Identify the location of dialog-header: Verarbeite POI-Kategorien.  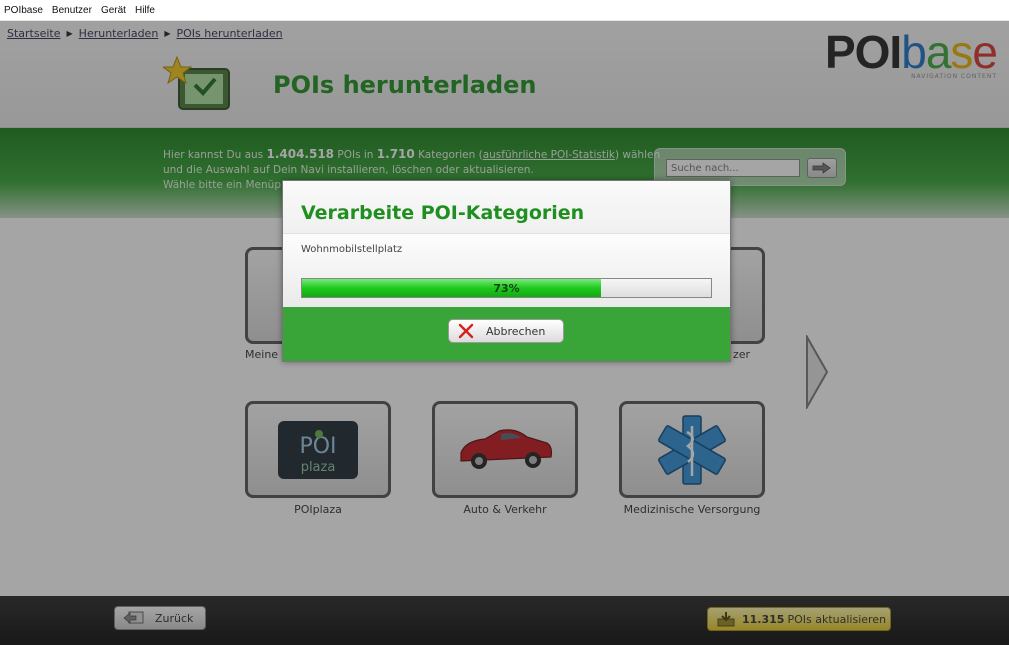
(506, 207).